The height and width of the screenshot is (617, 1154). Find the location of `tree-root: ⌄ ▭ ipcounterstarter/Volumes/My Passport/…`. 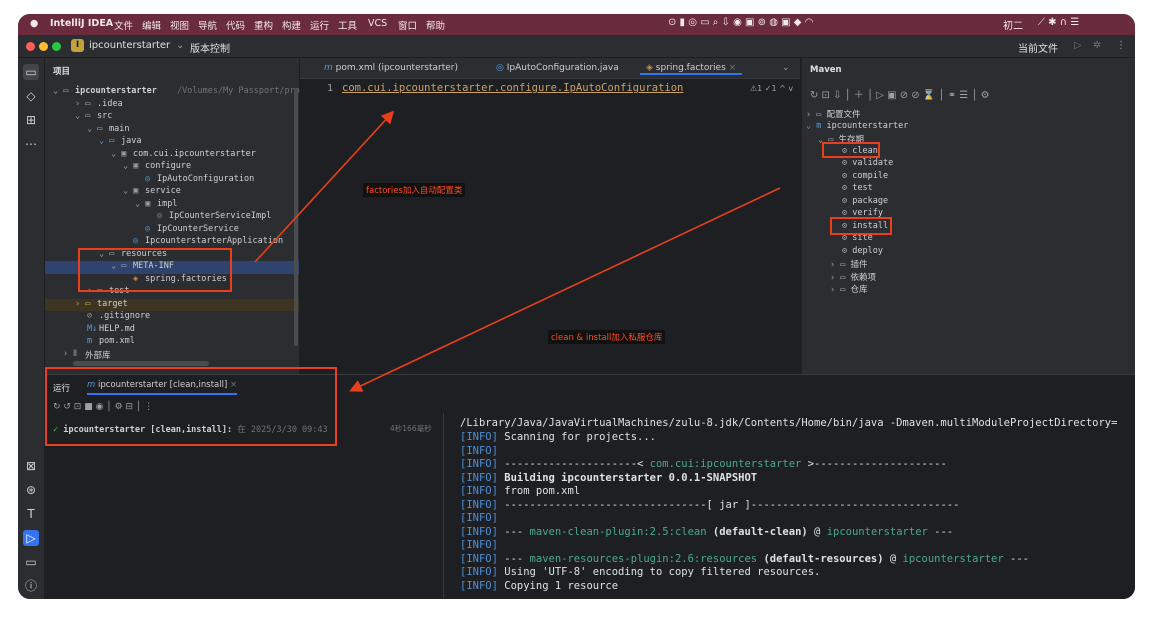

tree-root: ⌄ ▭ ipcounterstarter/Volumes/My Passport/… is located at coordinates (175, 92).